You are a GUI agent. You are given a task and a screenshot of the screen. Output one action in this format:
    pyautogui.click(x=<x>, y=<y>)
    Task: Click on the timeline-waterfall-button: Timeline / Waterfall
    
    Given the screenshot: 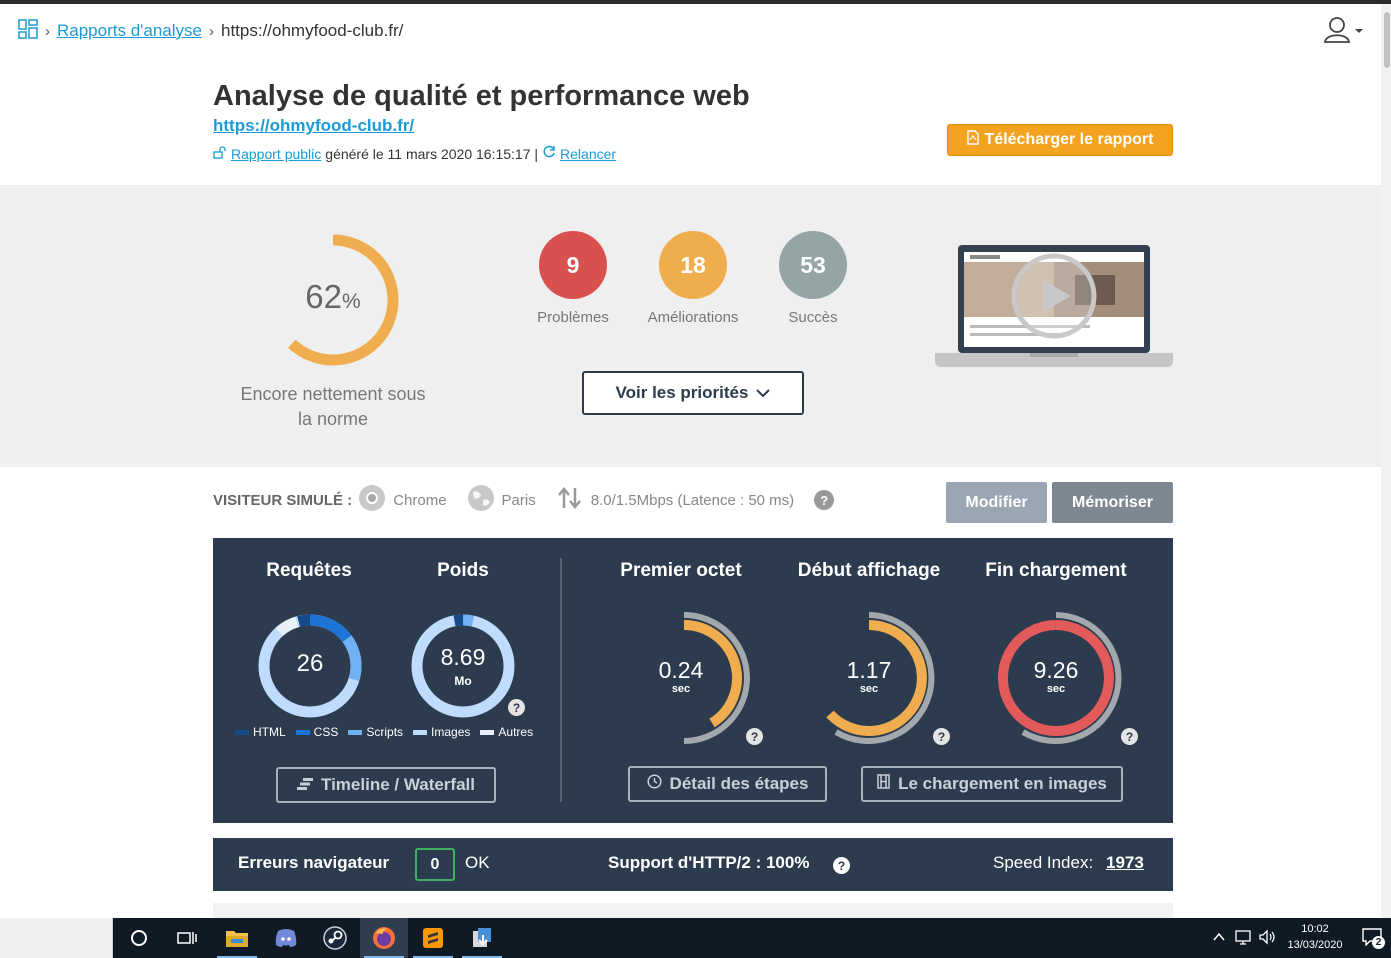 What is the action you would take?
    pyautogui.click(x=386, y=785)
    